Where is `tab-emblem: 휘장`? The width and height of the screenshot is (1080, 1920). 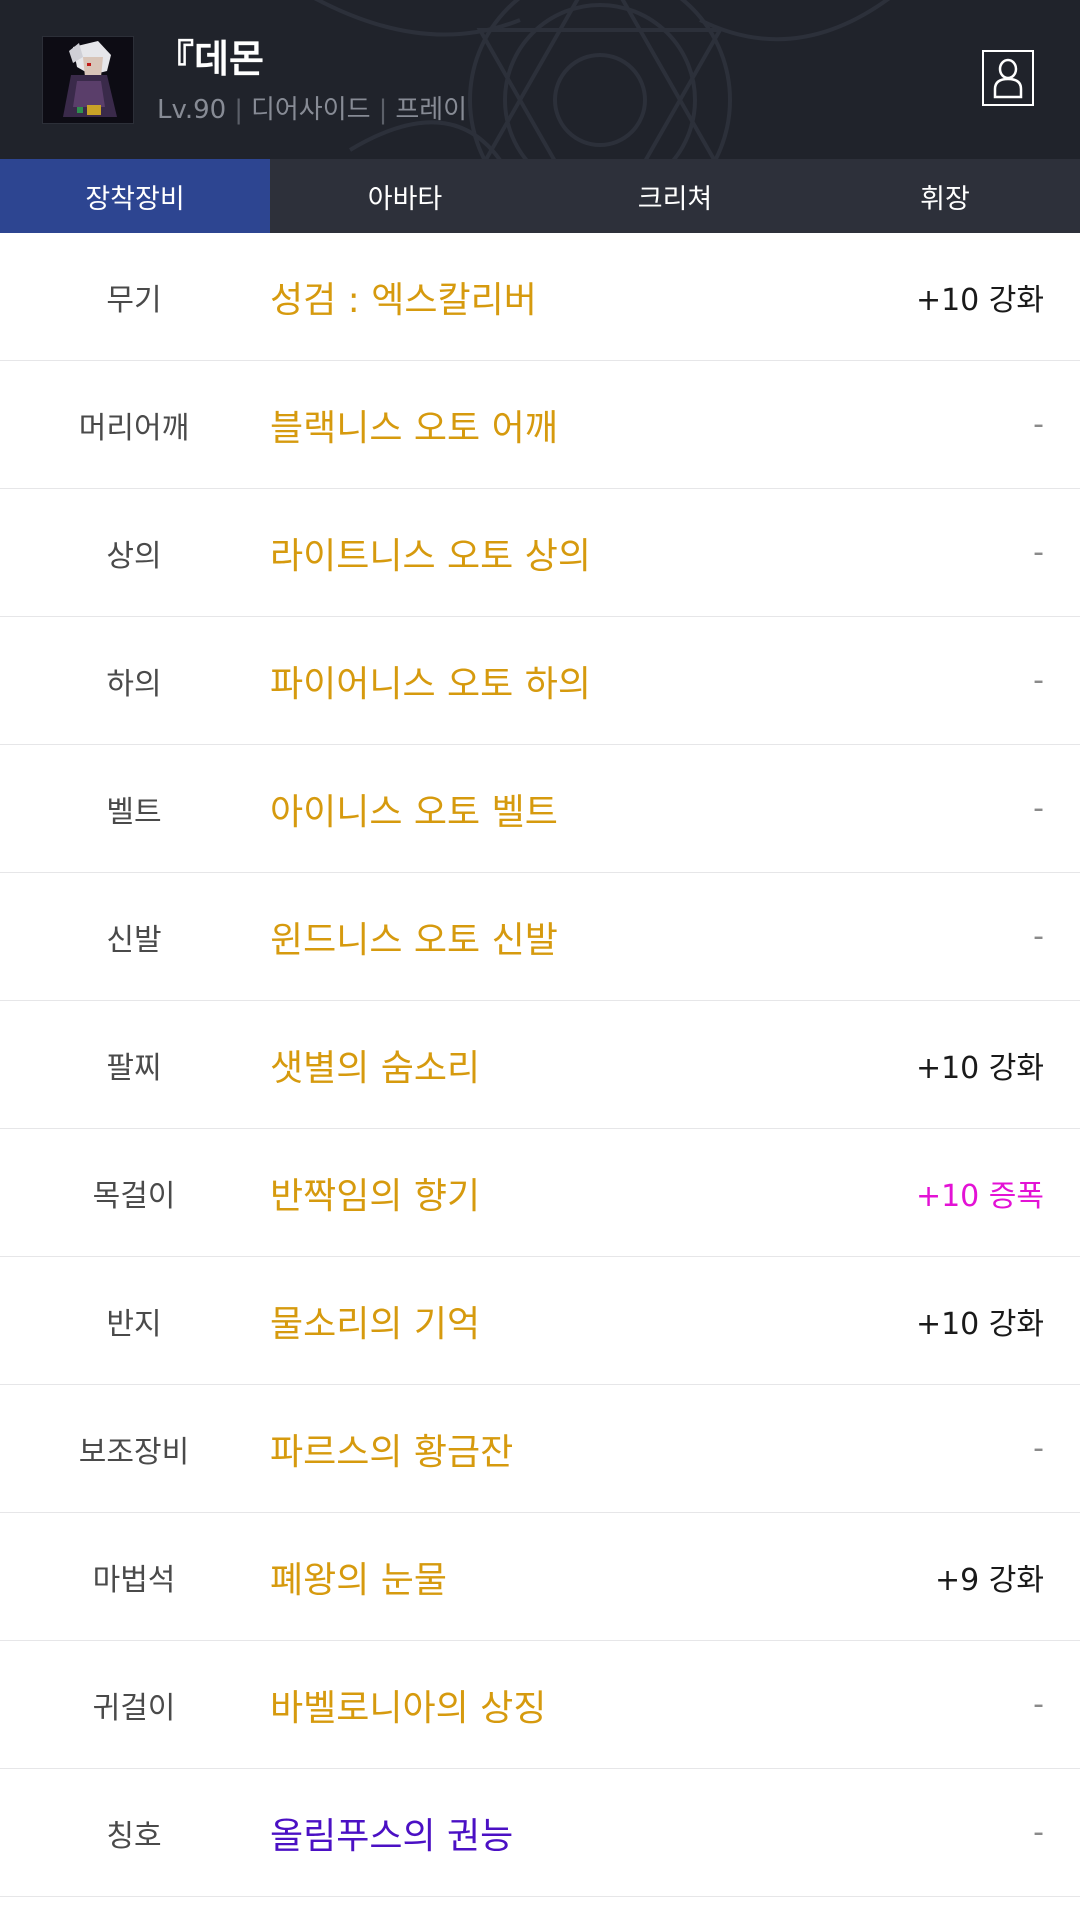
tab-emblem: 휘장 is located at coordinates (945, 196).